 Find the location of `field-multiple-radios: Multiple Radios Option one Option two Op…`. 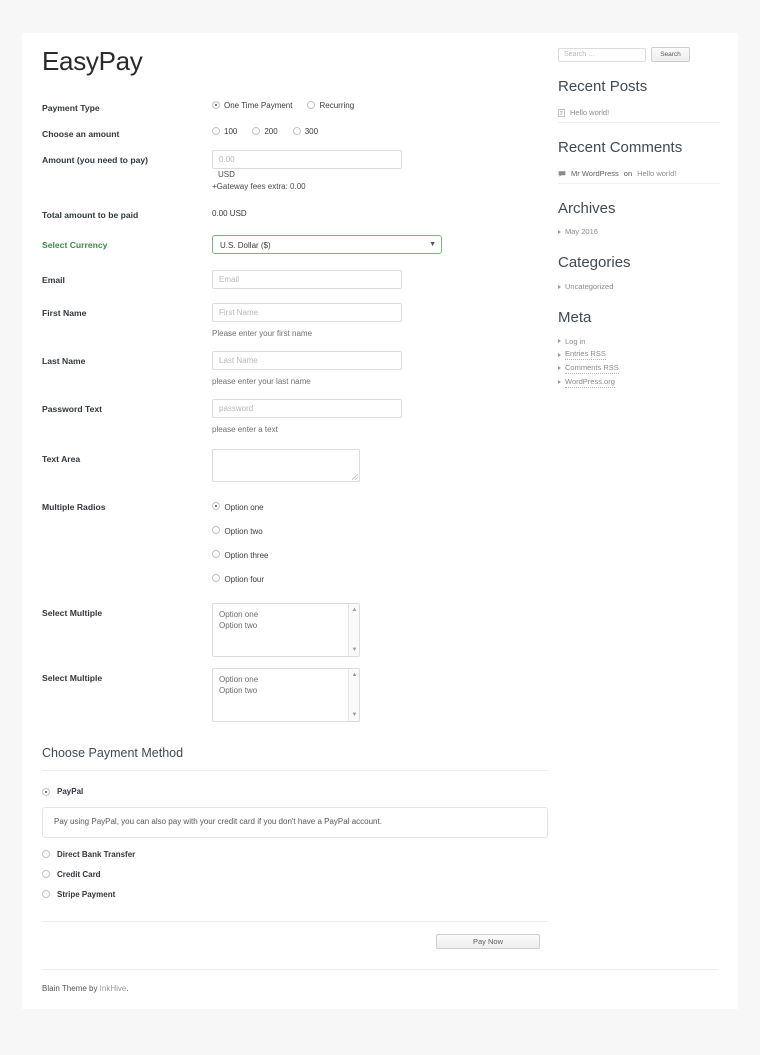

field-multiple-radios: Multiple Radios Option one Option two Op… is located at coordinates (292, 545).